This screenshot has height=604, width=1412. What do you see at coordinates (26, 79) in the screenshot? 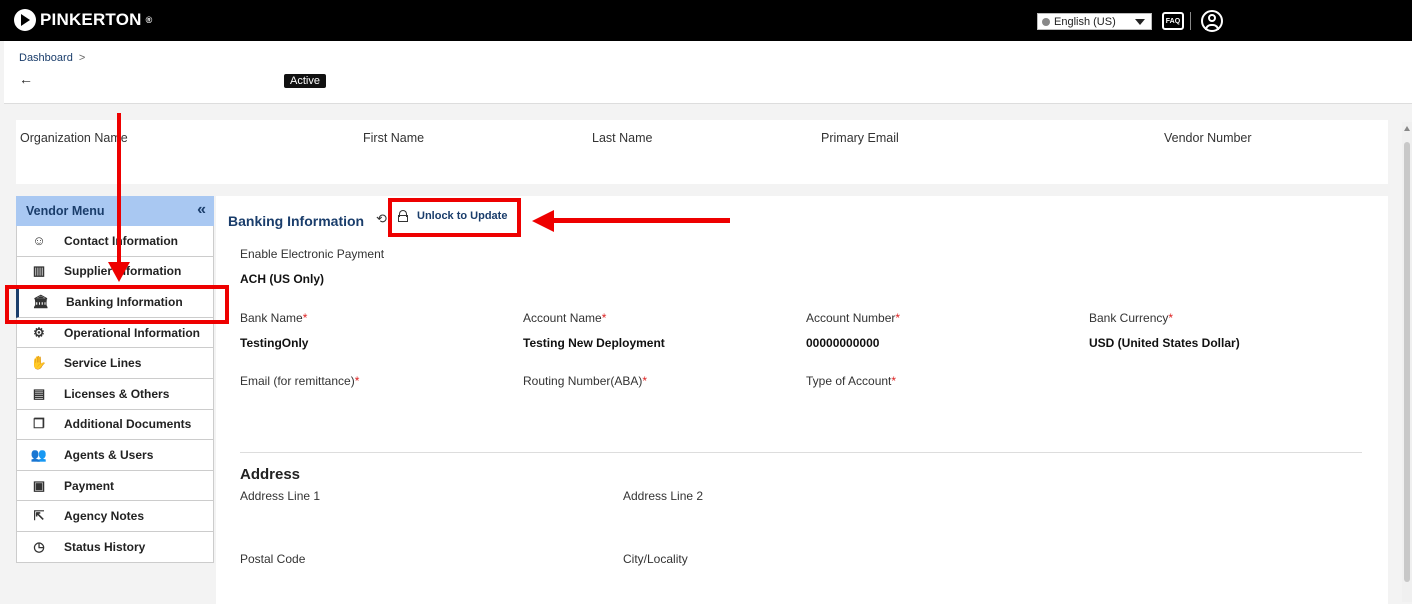
I see `back-arrow-icon: ←` at bounding box center [26, 79].